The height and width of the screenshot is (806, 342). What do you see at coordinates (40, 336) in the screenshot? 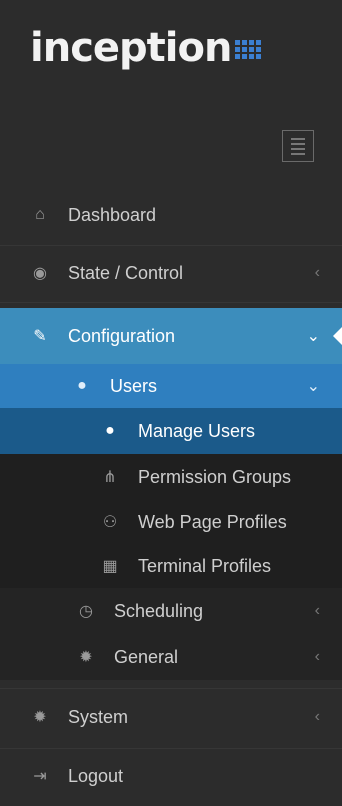
I see `edit-icon: ✎` at bounding box center [40, 336].